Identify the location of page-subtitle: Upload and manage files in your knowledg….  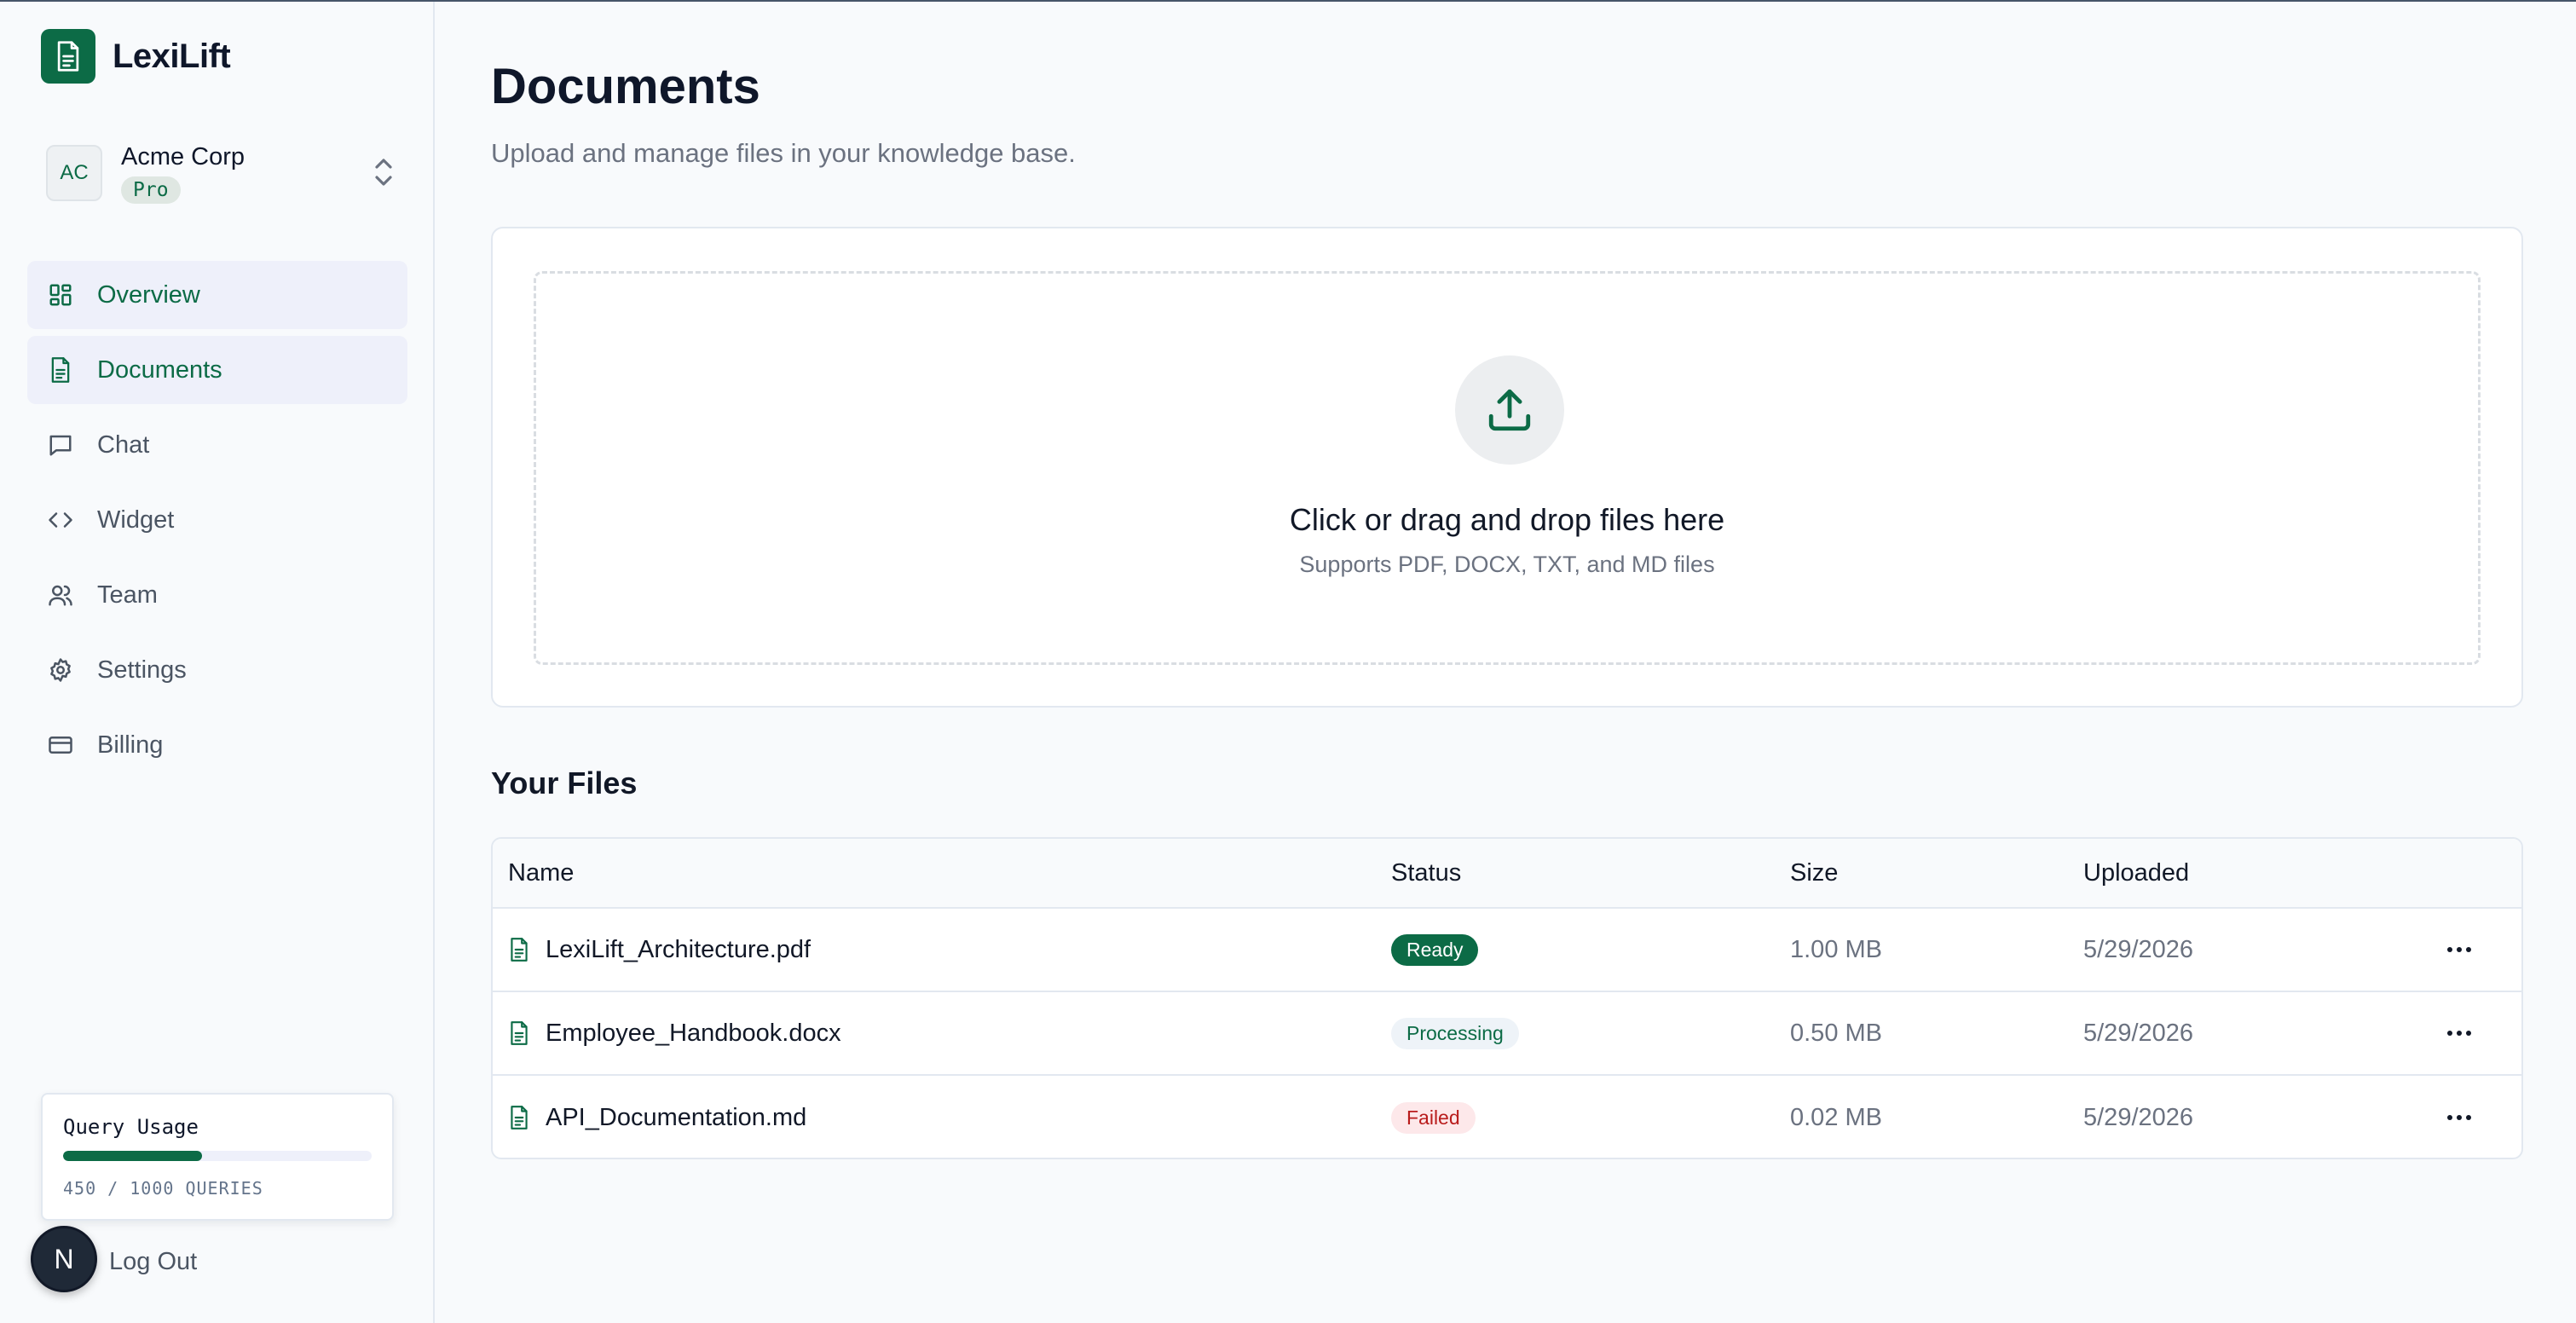
(783, 153).